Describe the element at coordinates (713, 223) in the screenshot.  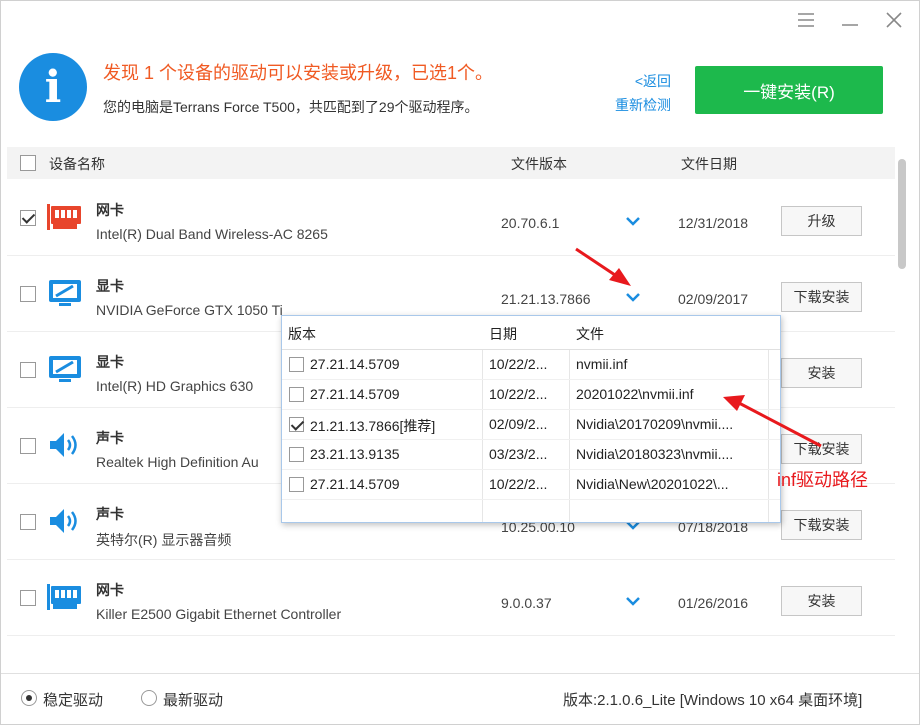
I see `device-date: 12/31/2018` at that location.